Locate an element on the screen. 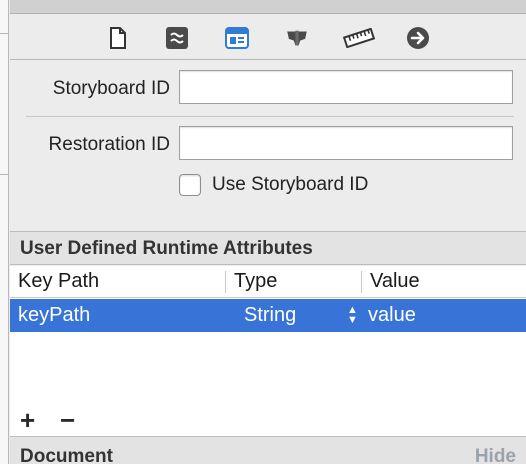 The image size is (526, 464). table-row: keyPath String ▲ ▼ value is located at coordinates (268, 315).